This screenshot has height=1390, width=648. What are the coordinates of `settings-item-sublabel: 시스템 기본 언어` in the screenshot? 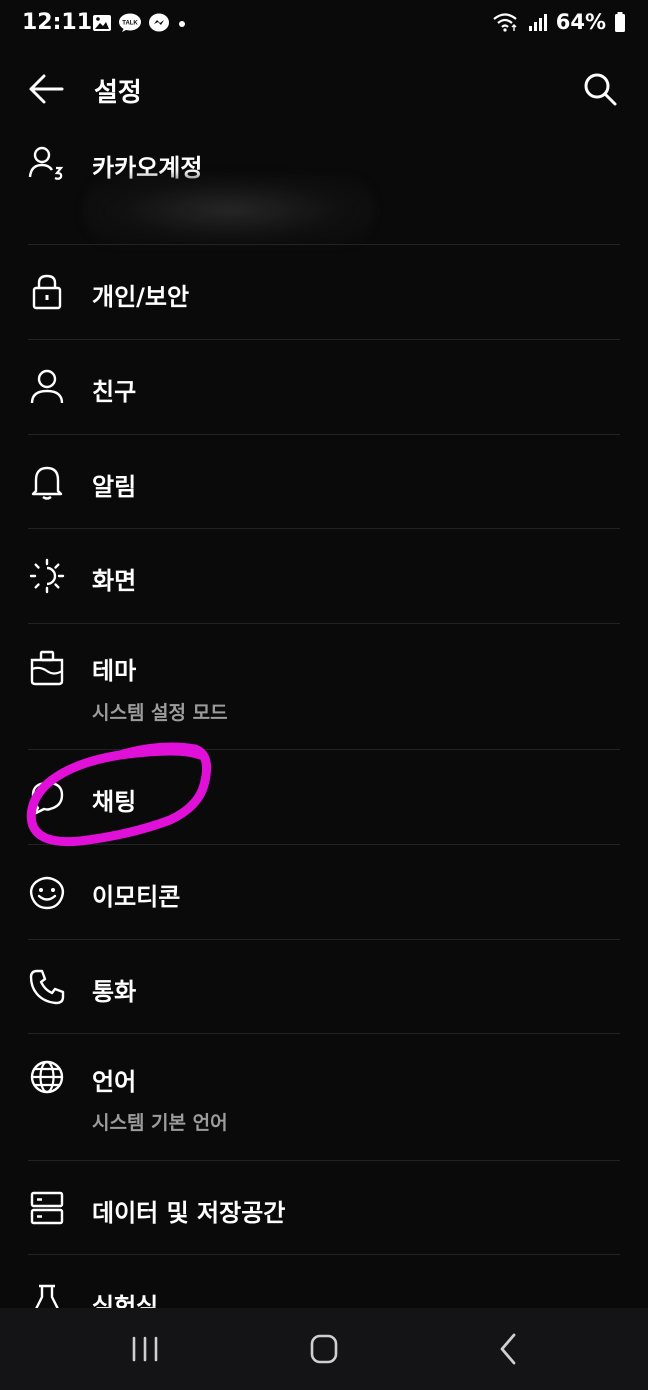 It's located at (160, 1123).